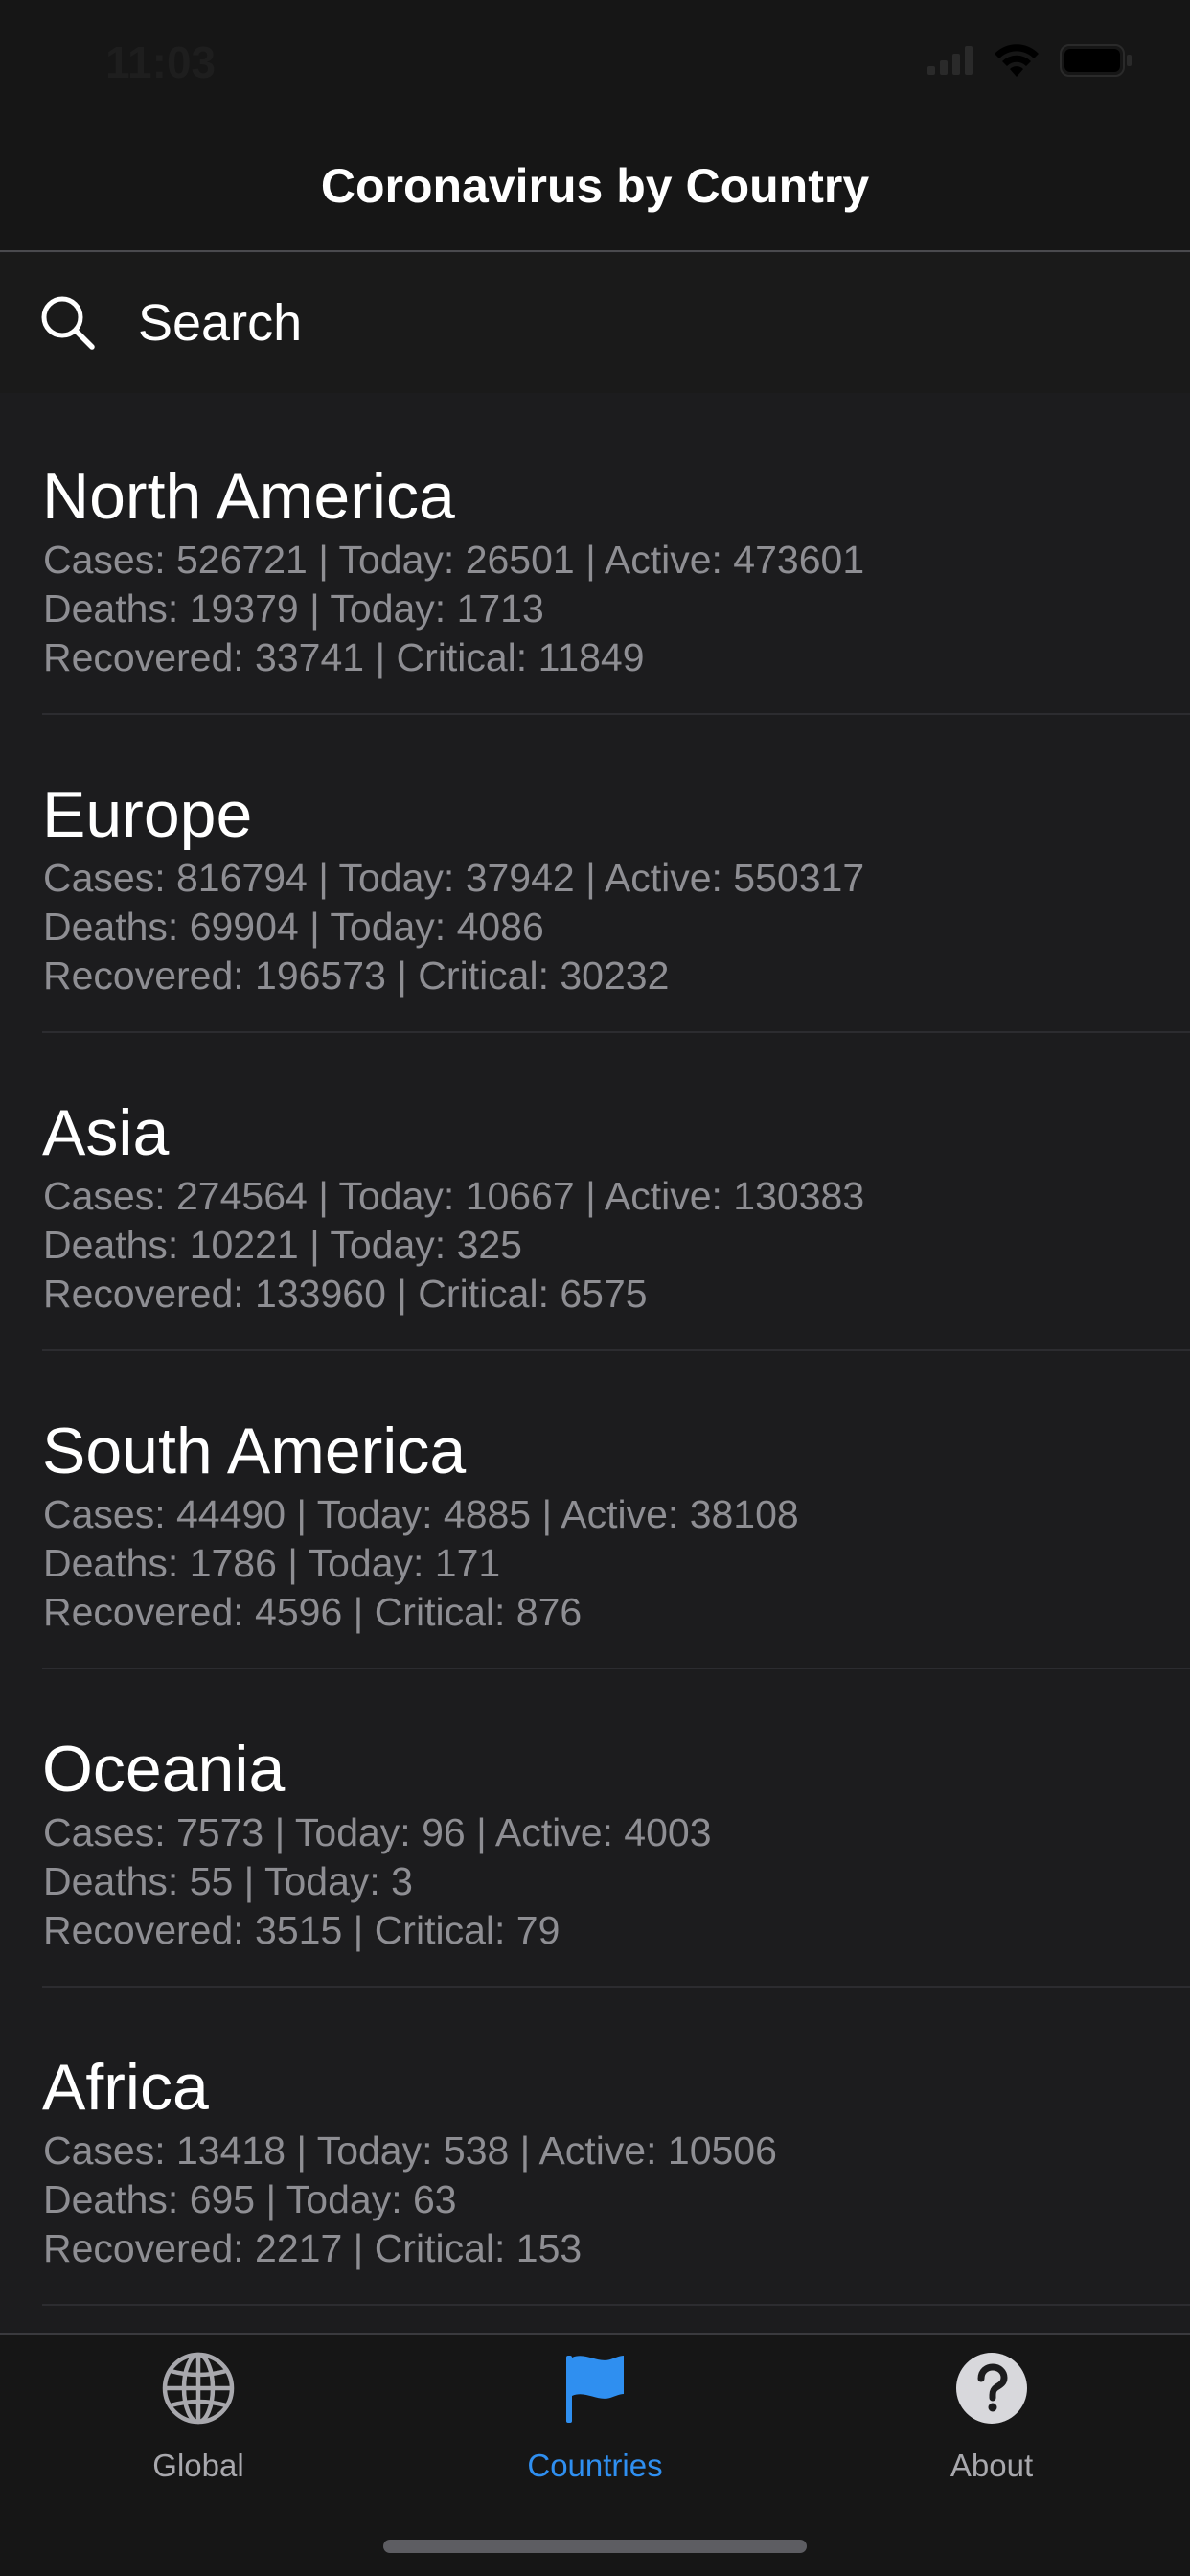  I want to click on page-title: Coronavirus by Country, so click(595, 186).